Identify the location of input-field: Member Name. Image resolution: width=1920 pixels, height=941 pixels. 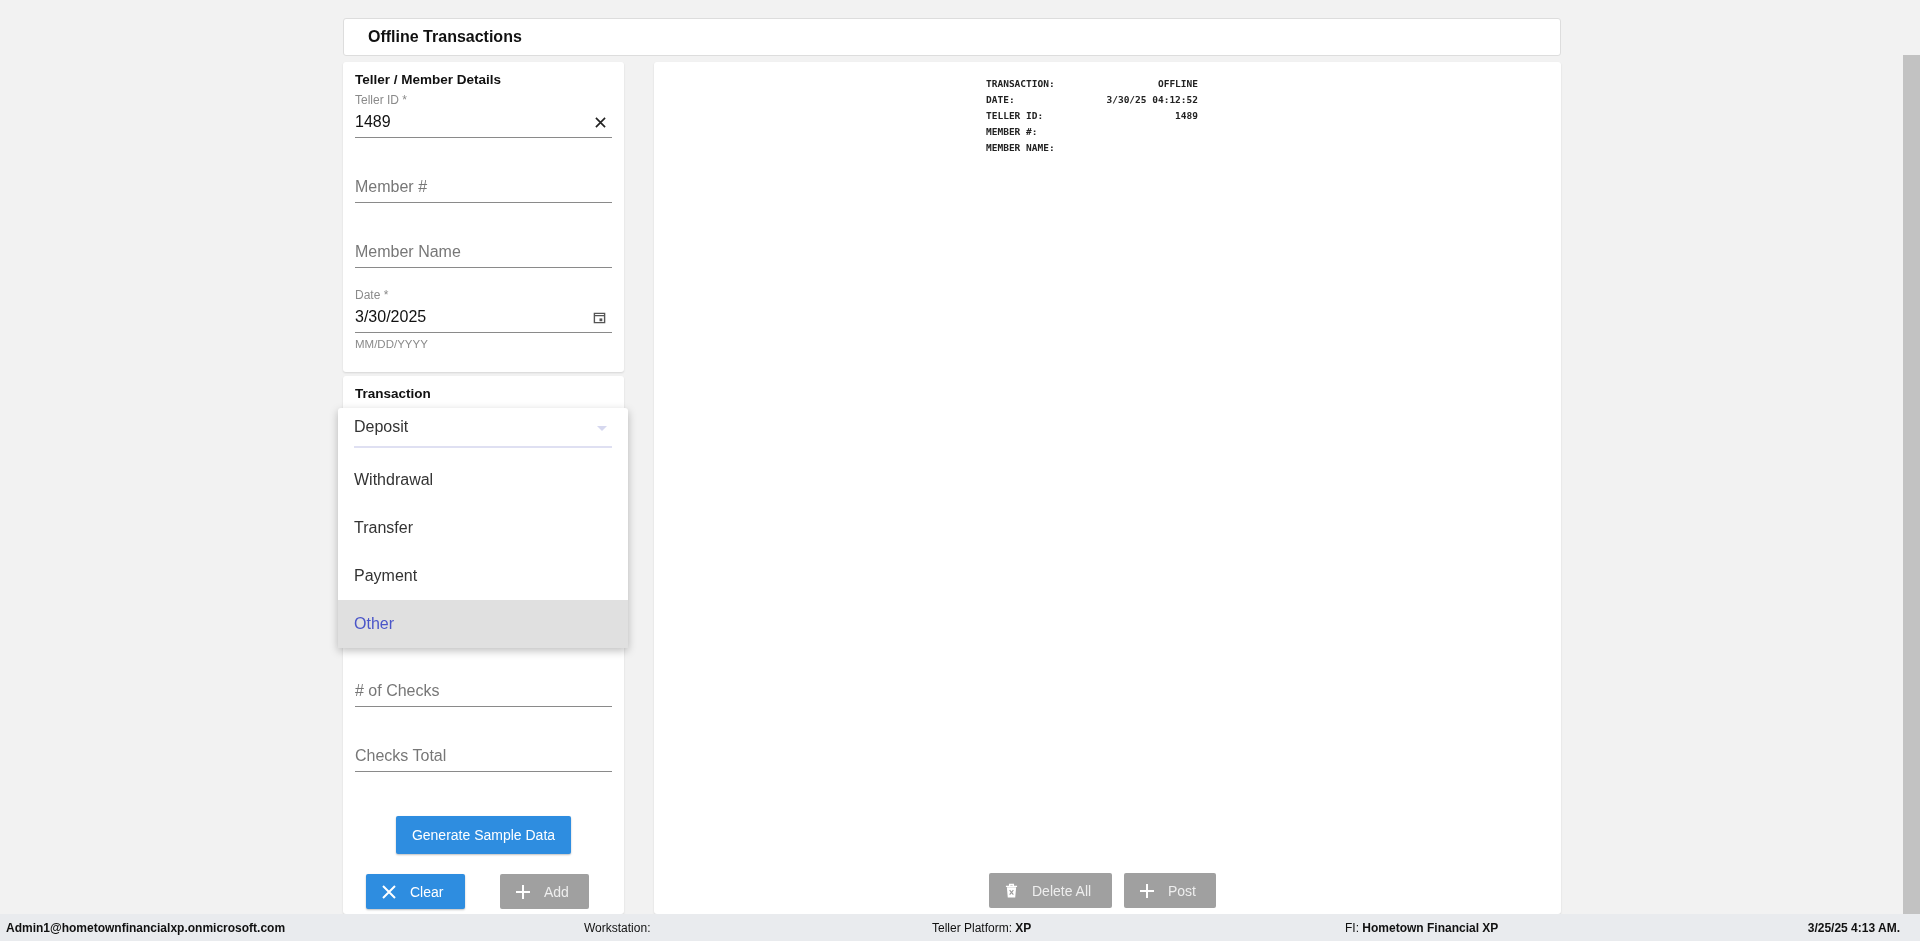
(483, 243).